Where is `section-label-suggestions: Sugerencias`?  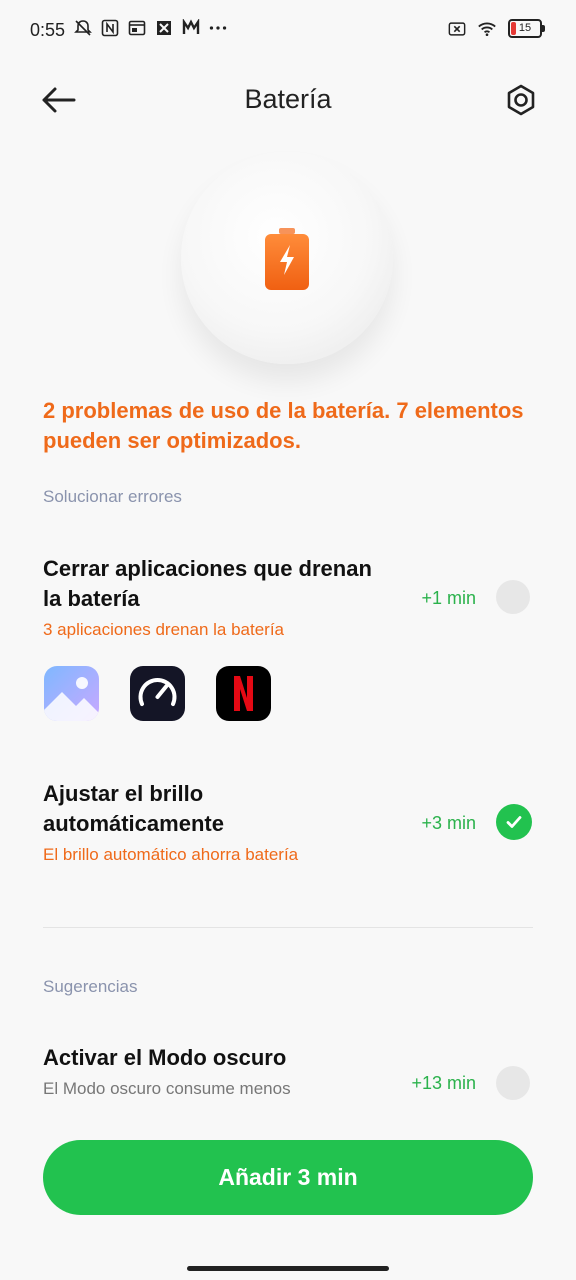
section-label-suggestions: Sugerencias is located at coordinates (90, 986).